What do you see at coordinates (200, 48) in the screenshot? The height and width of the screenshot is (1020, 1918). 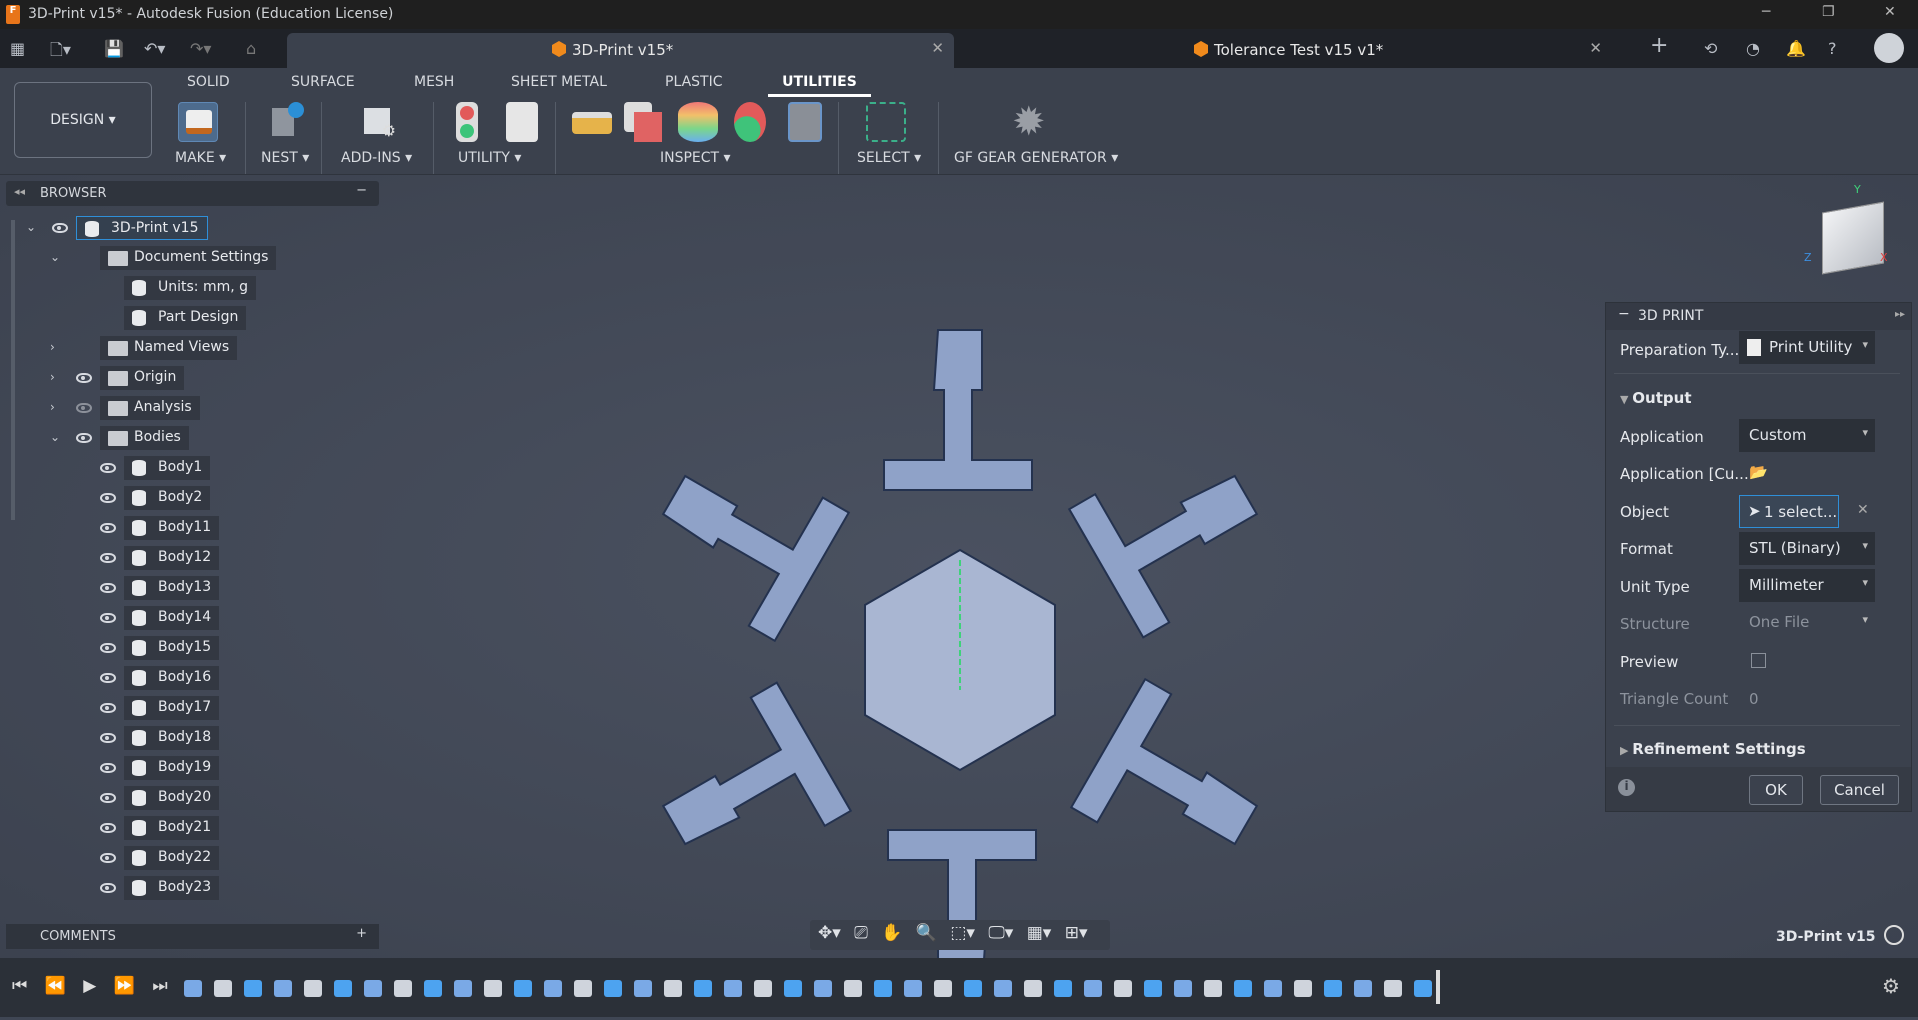 I see `redo-icon: ↷▾` at bounding box center [200, 48].